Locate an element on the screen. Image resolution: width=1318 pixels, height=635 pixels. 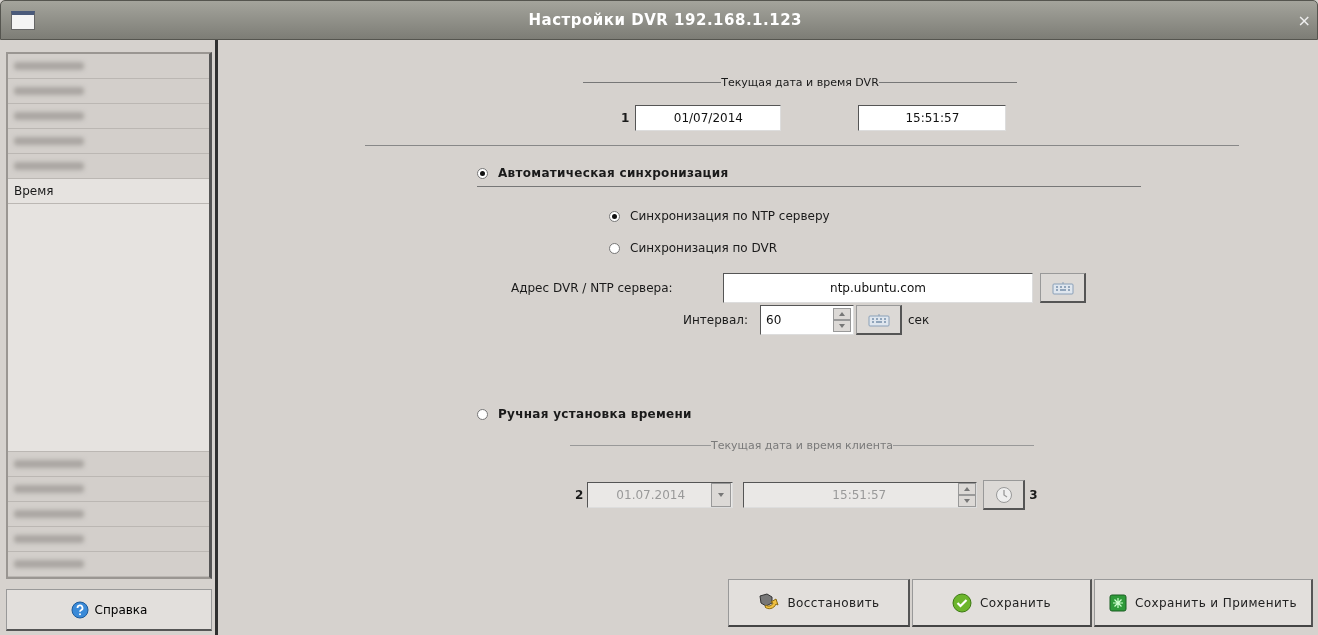
interval-spinbox: 60 is located at coordinates (807, 320).